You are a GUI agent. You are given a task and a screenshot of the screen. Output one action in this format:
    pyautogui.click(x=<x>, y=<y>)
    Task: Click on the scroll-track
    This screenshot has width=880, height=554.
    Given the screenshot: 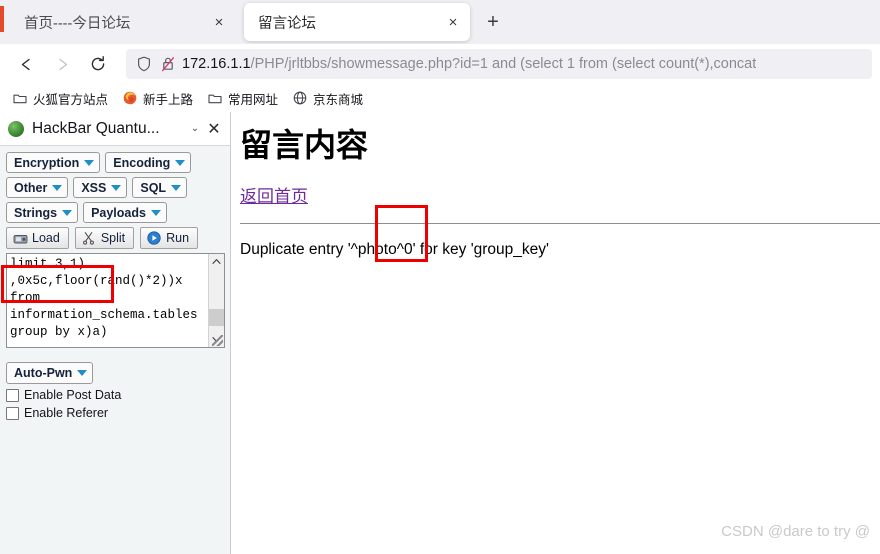 What is the action you would take?
    pyautogui.click(x=216, y=300)
    